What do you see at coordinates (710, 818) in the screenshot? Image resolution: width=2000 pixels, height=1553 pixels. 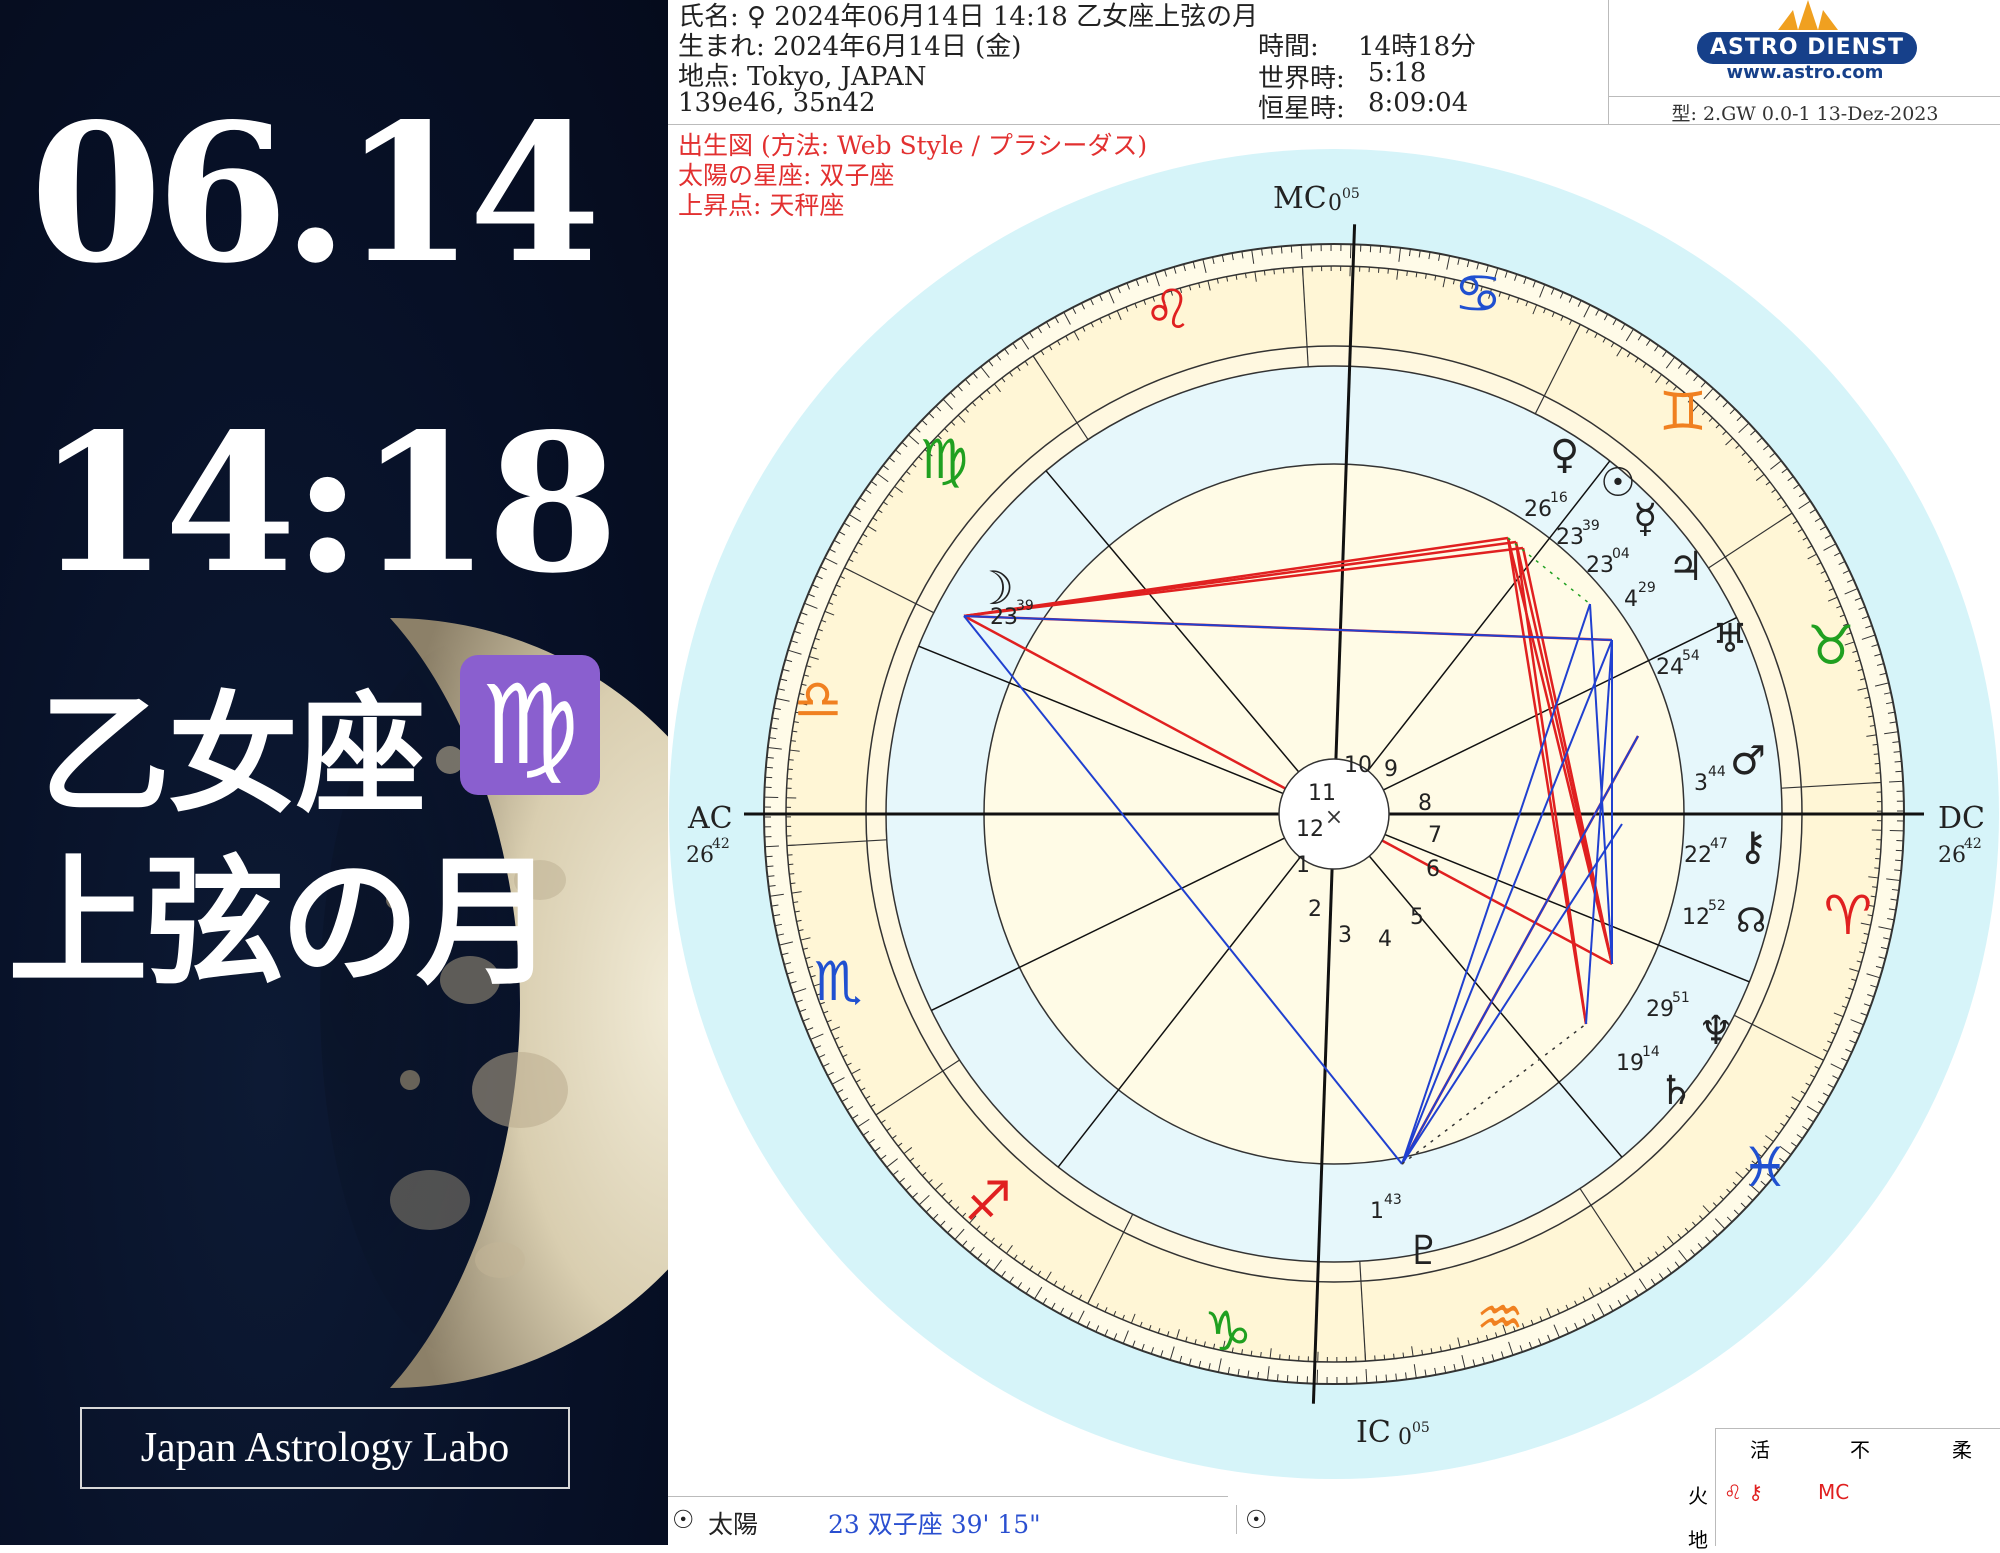 I see `ac-label: AC` at bounding box center [710, 818].